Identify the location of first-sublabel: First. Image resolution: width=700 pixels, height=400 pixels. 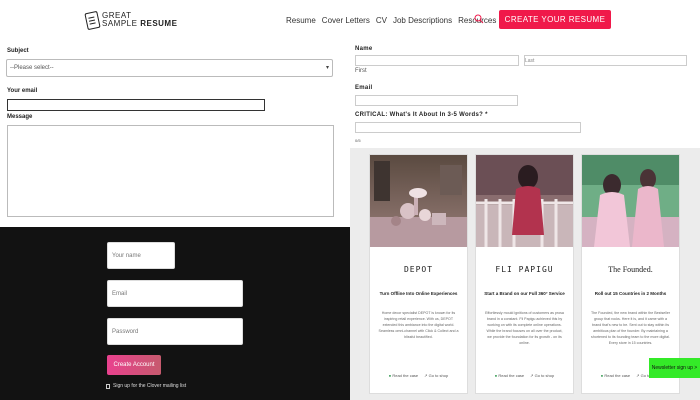
(361, 71).